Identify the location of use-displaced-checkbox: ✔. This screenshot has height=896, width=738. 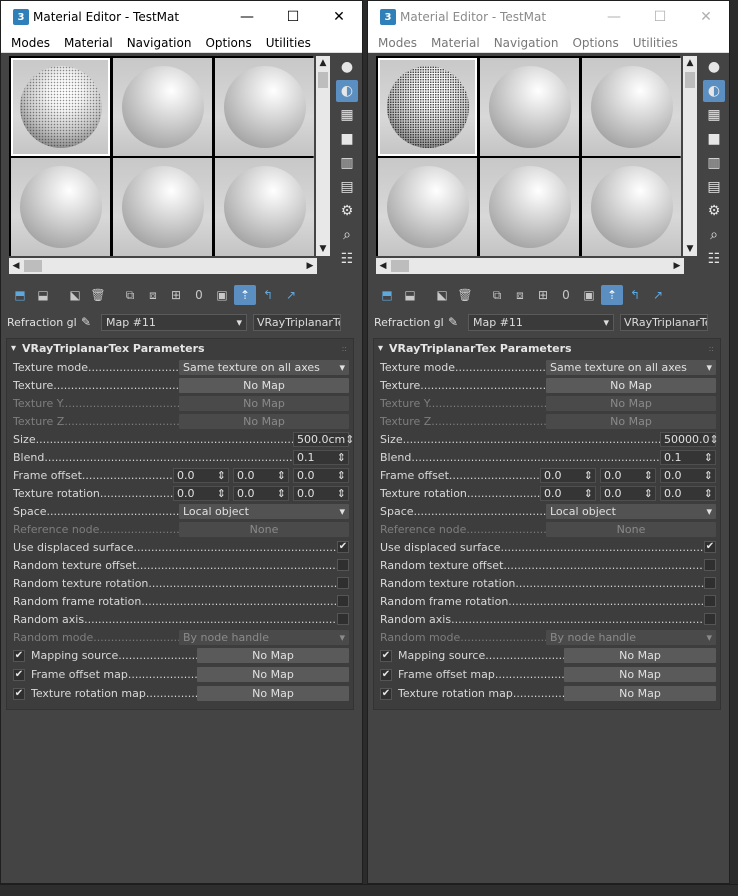
(343, 547).